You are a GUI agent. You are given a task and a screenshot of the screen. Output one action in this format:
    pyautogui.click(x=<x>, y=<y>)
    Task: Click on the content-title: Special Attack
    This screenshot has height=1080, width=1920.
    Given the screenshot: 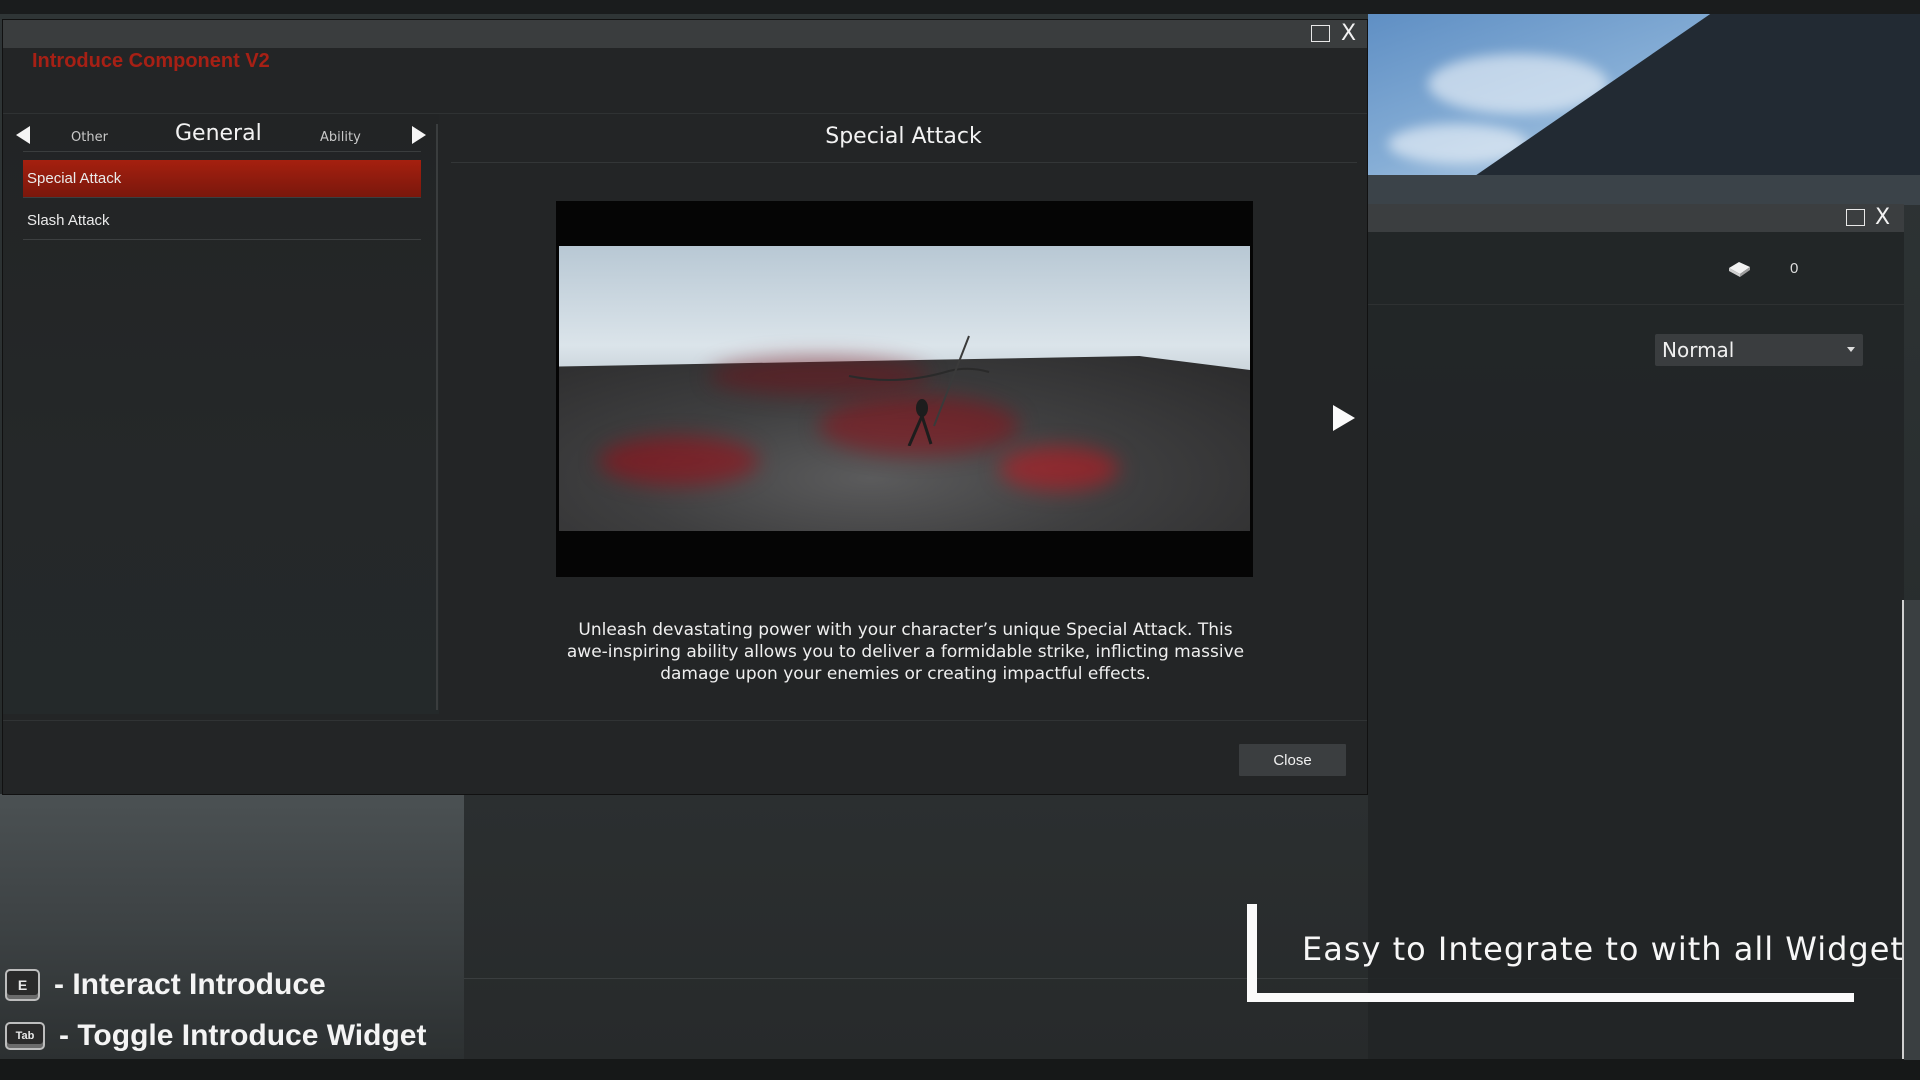 What is the action you would take?
    pyautogui.click(x=903, y=136)
    